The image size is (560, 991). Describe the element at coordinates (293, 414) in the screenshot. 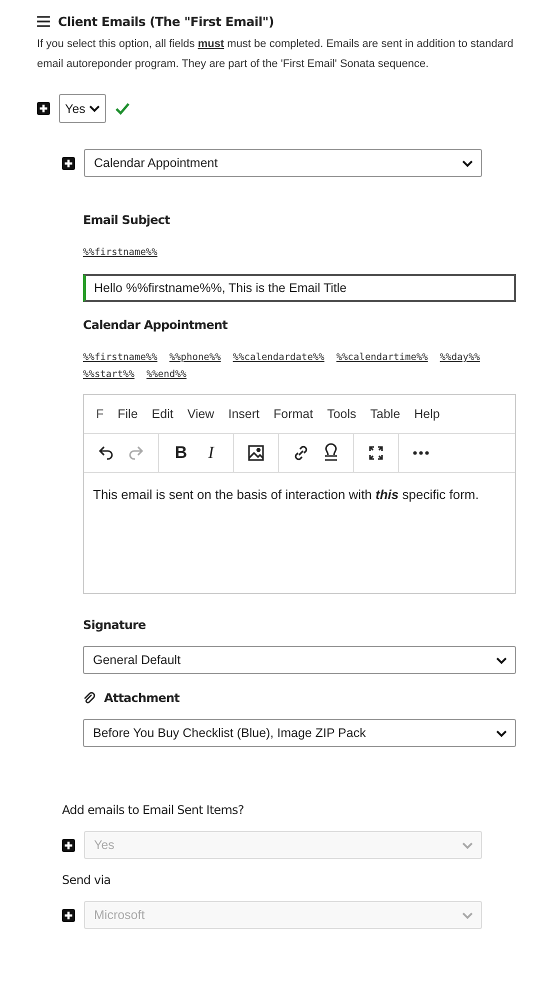

I see `menu-item: Format` at that location.